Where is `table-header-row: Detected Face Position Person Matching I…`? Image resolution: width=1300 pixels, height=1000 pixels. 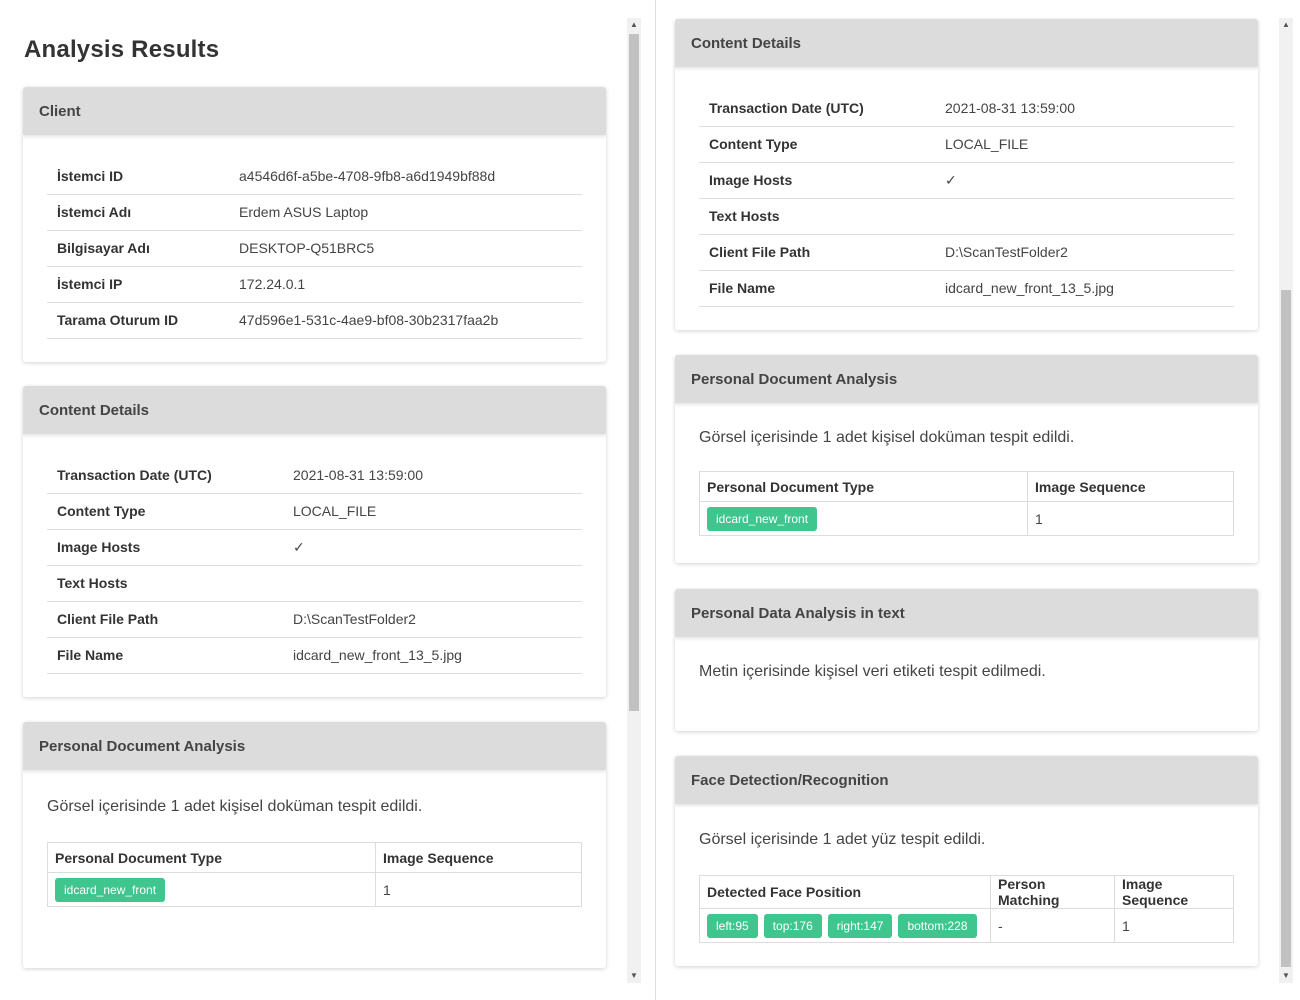
table-header-row: Detected Face Position Person Matching I… is located at coordinates (966, 892).